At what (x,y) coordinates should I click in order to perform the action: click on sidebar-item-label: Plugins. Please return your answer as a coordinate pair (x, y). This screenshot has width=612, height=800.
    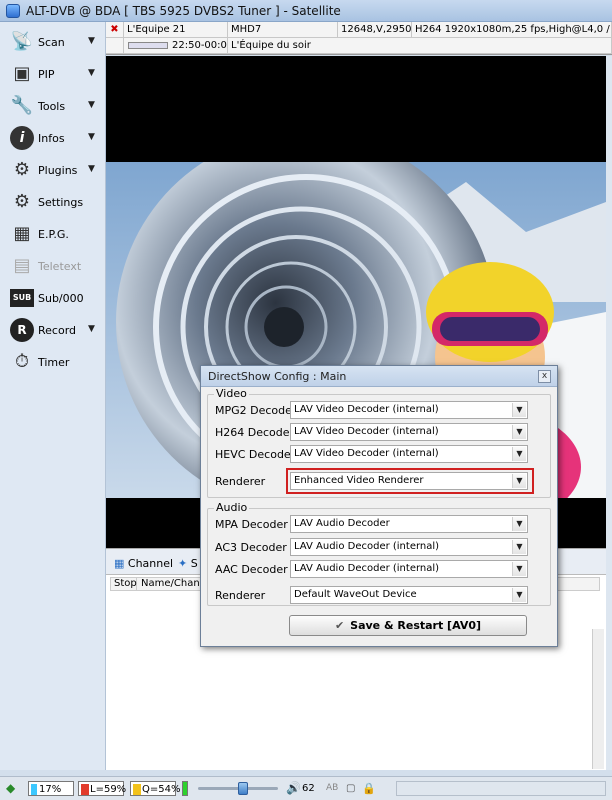
    Looking at the image, I should click on (58, 170).